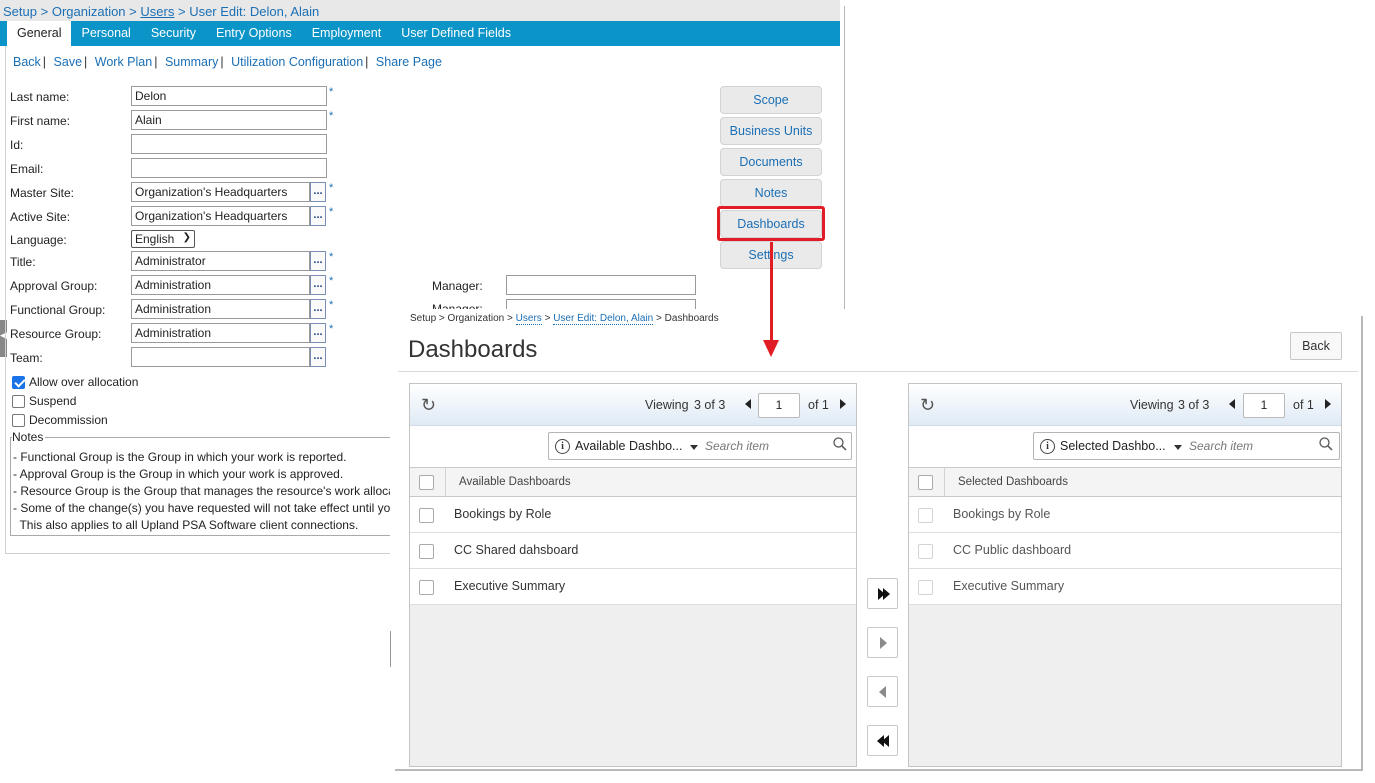  Describe the element at coordinates (18, 401) in the screenshot. I see `suspend-checkbox` at that location.